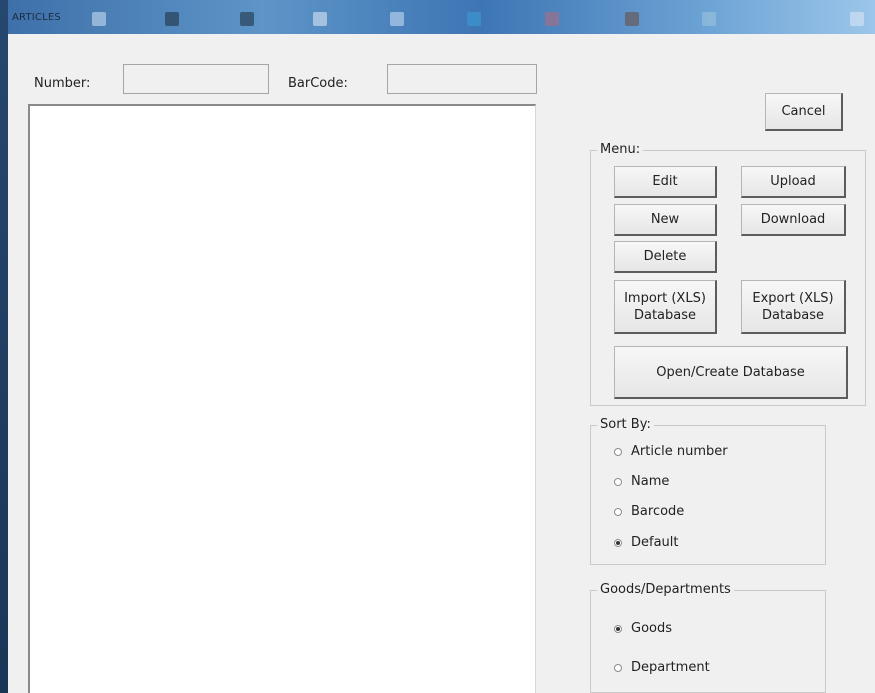 The width and height of the screenshot is (875, 693). I want to click on upload-button-label: Upload, so click(793, 181).